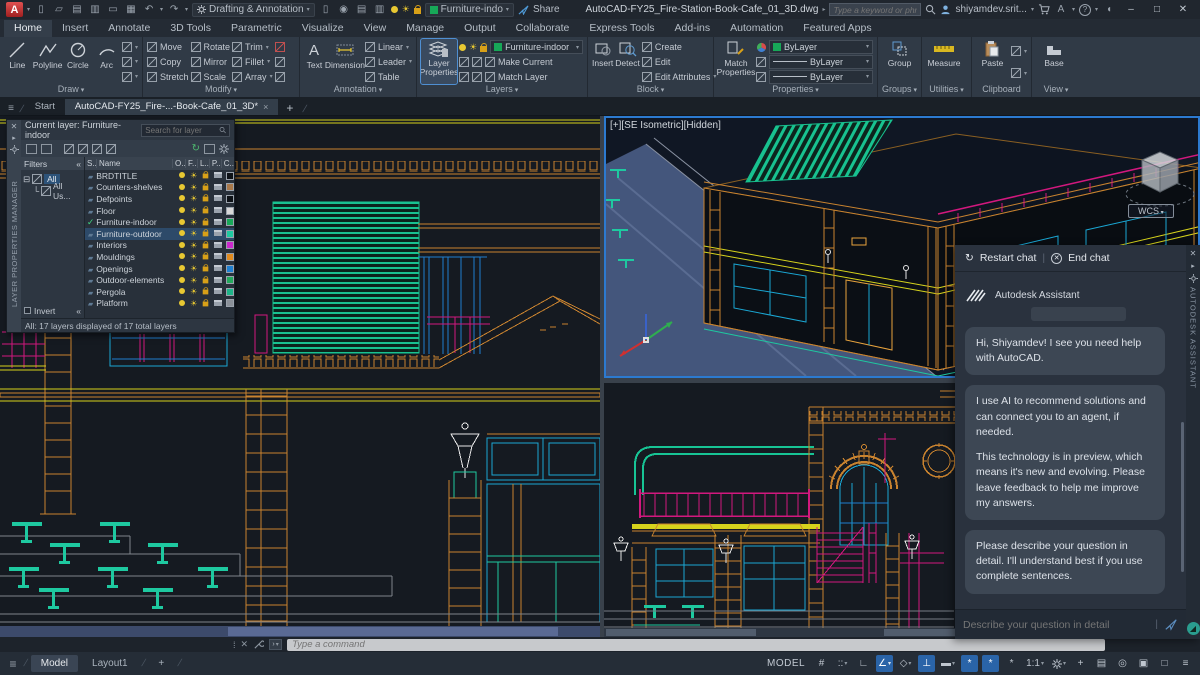  Describe the element at coordinates (1032, 9) in the screenshot. I see `user-caret-icon: ▾` at that location.